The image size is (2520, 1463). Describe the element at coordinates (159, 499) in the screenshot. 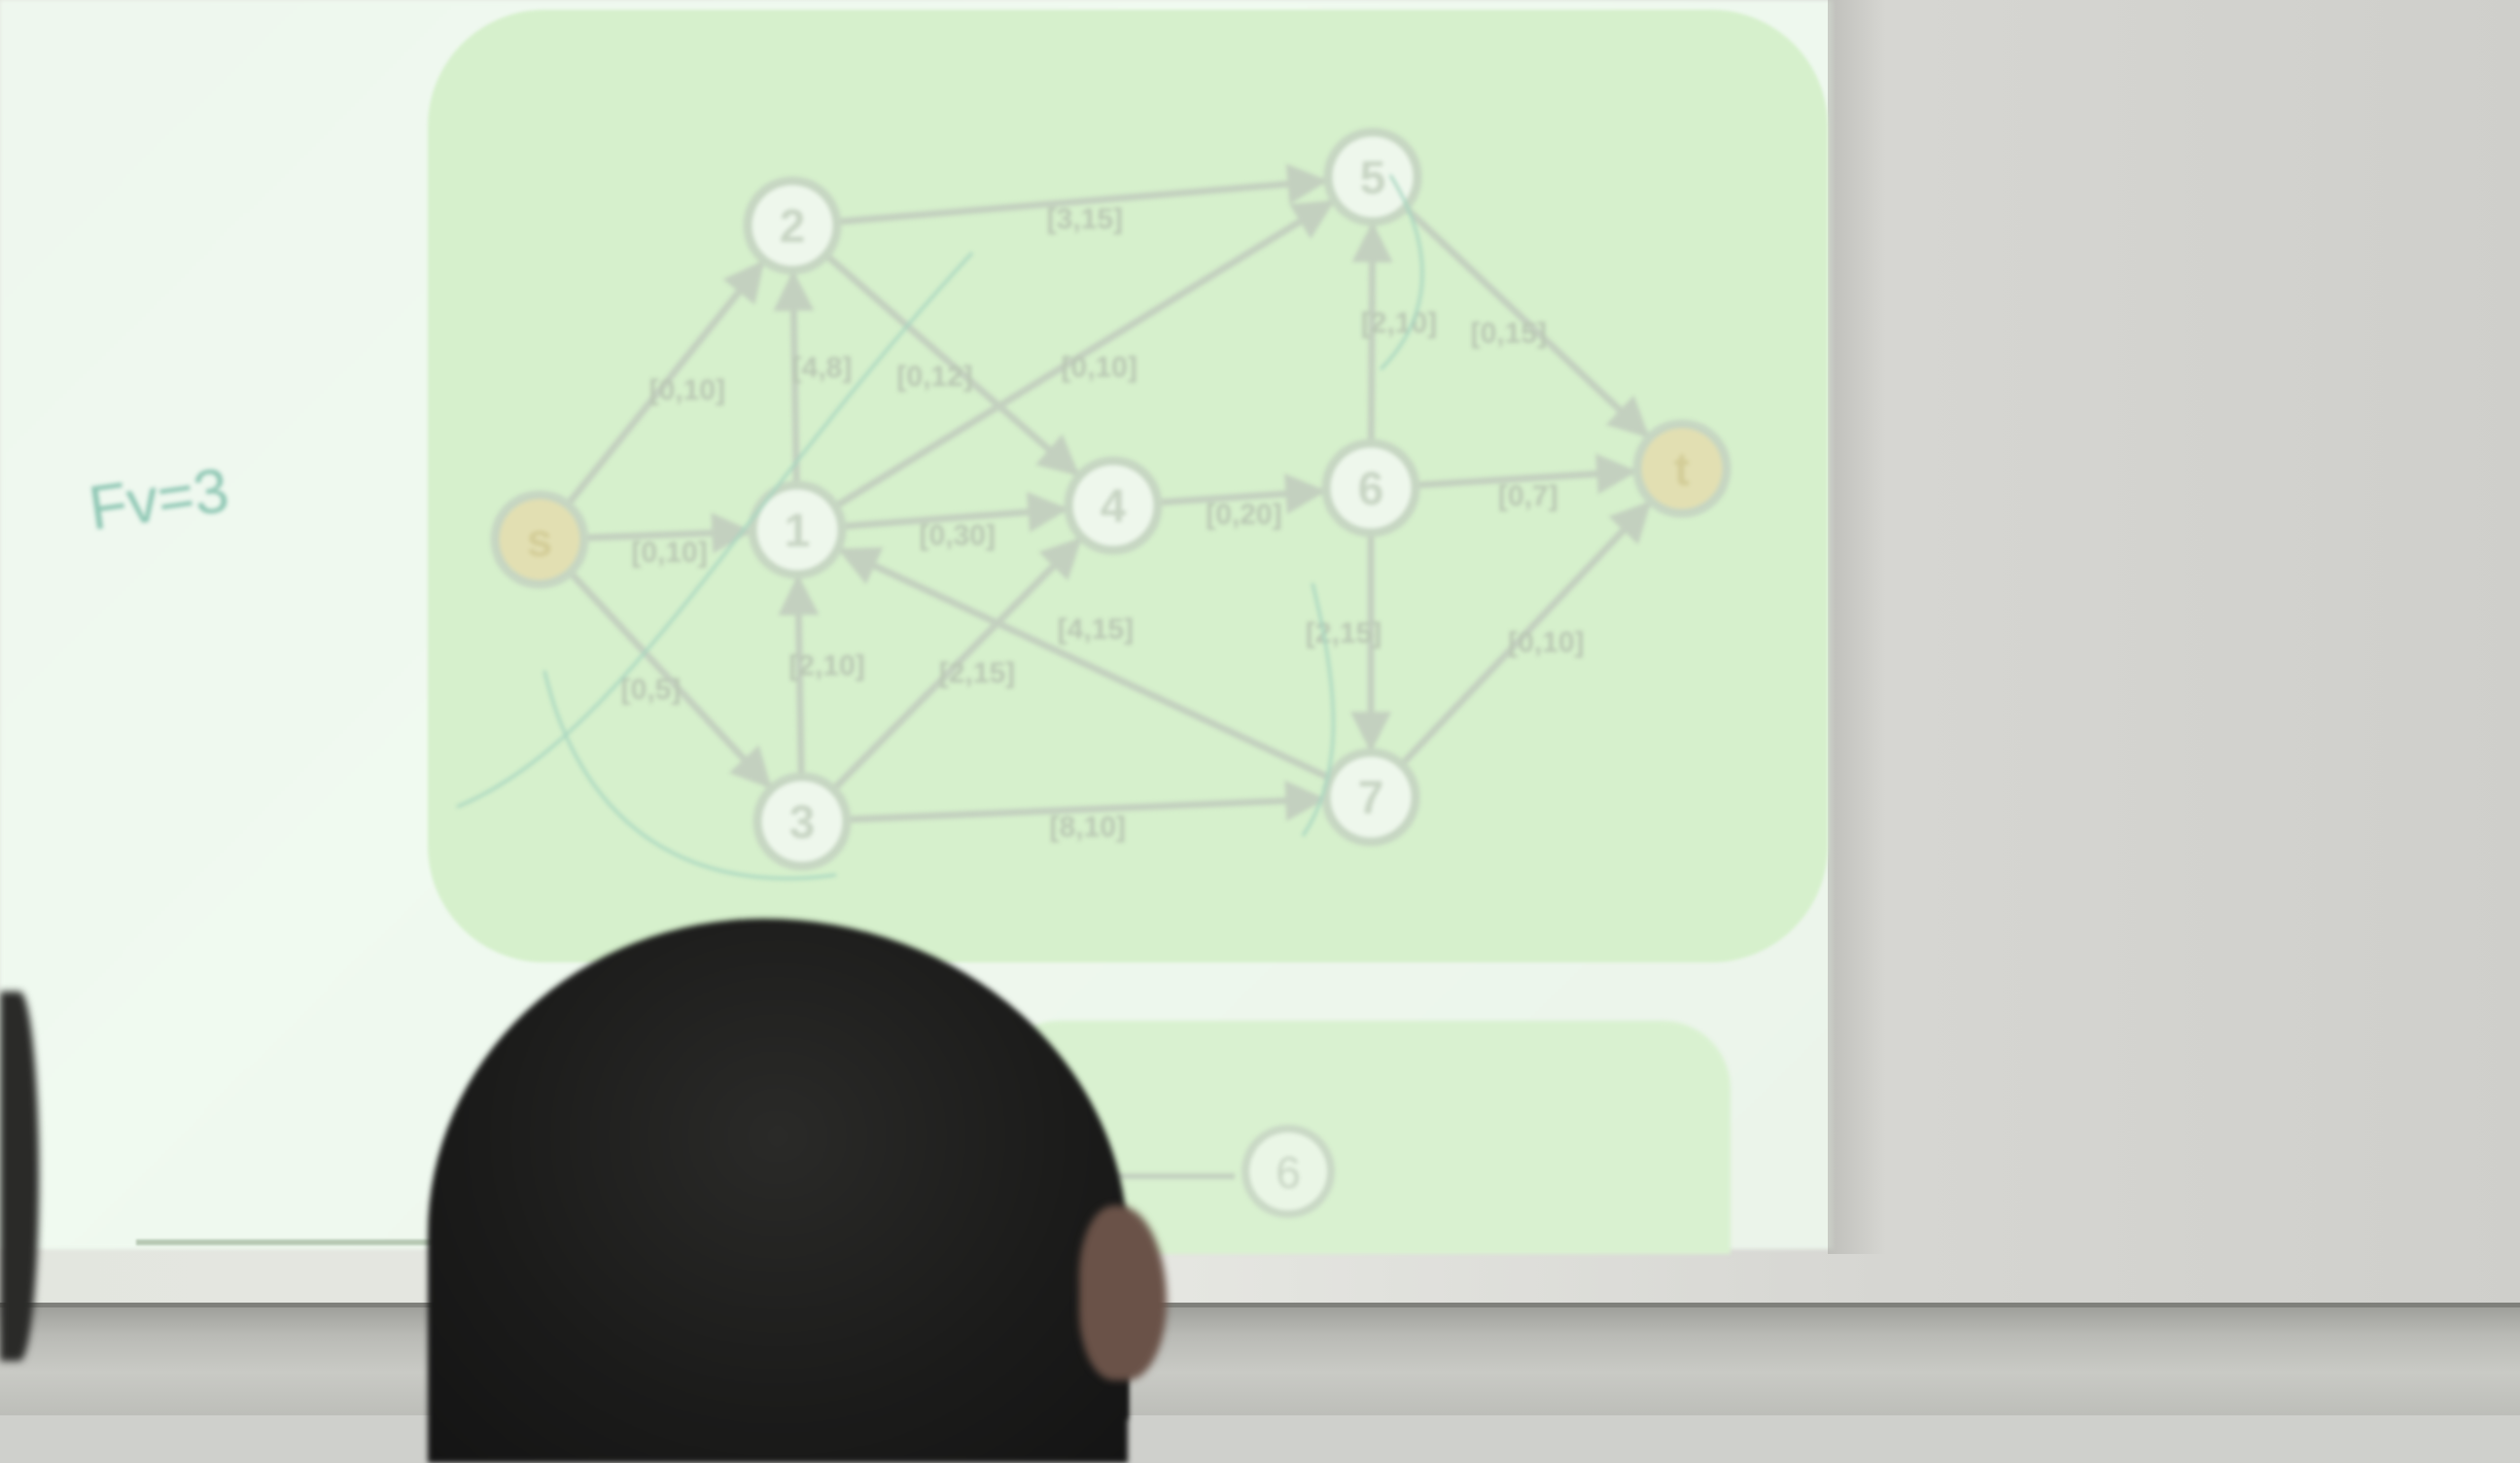

I see `handwritten-note: Fv=3` at that location.